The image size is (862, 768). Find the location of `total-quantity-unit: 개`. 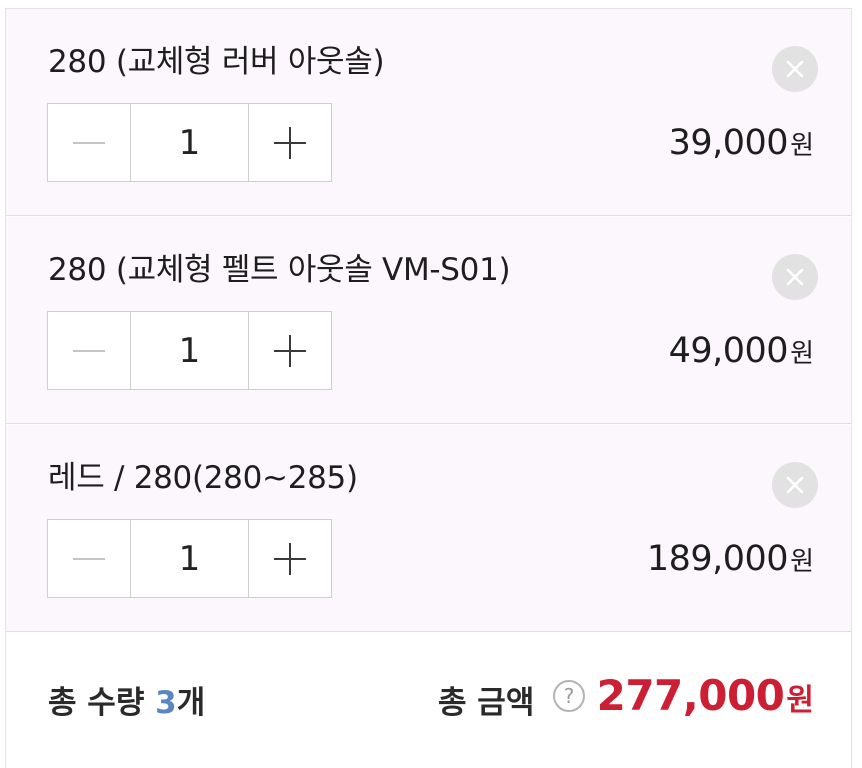

total-quantity-unit: 개 is located at coordinates (191, 703).